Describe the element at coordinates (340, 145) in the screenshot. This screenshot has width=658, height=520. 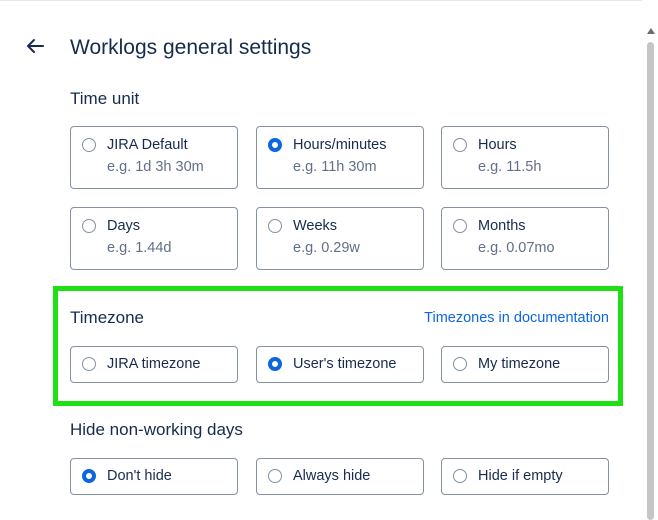
I see `option-label: Hours/minutes` at that location.